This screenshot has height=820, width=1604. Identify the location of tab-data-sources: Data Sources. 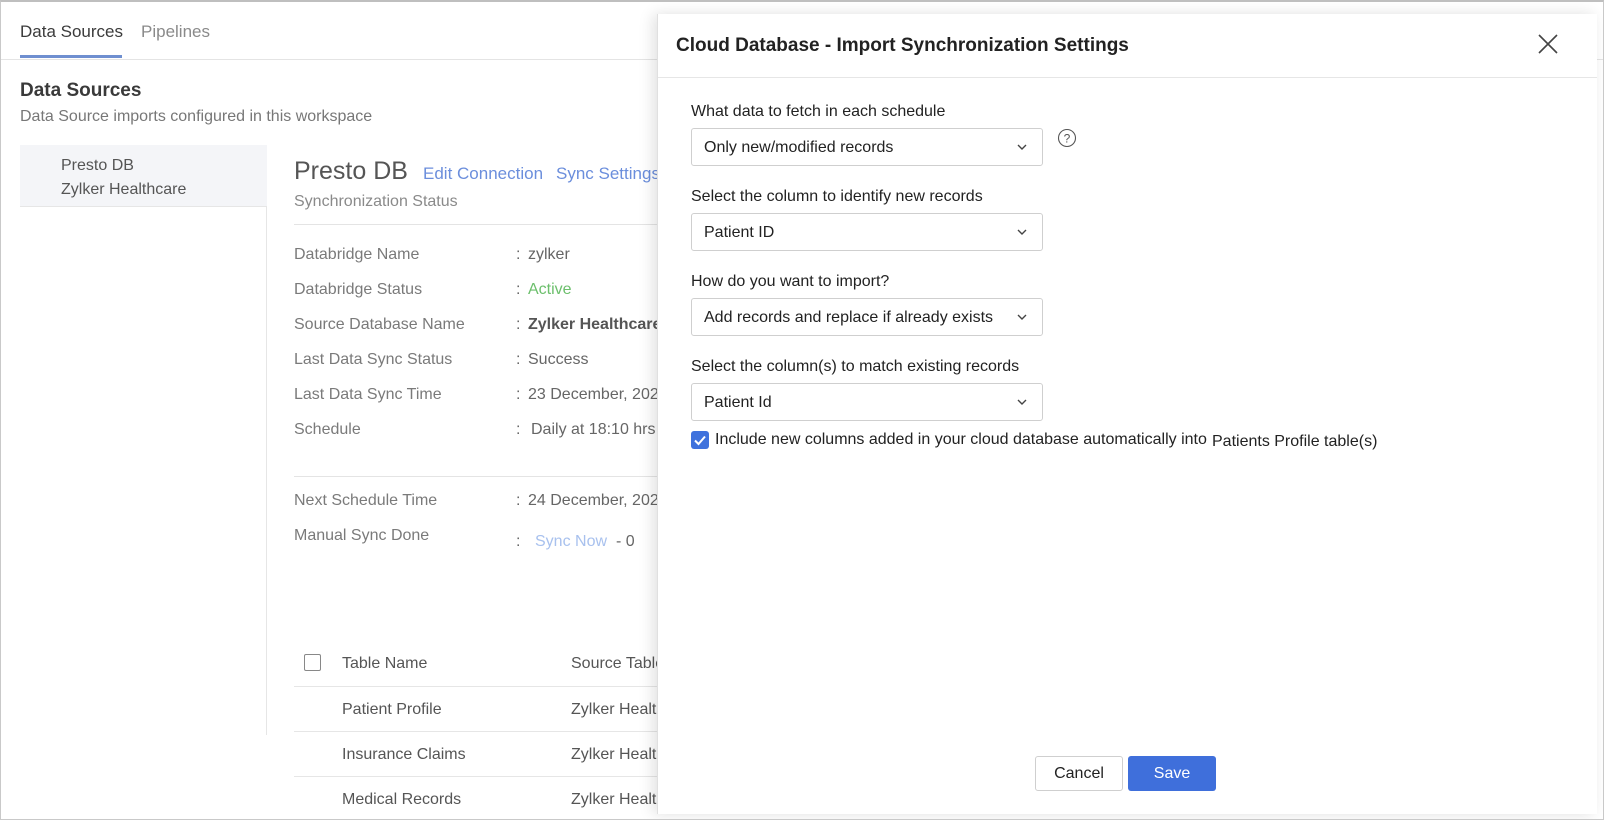
(71, 32).